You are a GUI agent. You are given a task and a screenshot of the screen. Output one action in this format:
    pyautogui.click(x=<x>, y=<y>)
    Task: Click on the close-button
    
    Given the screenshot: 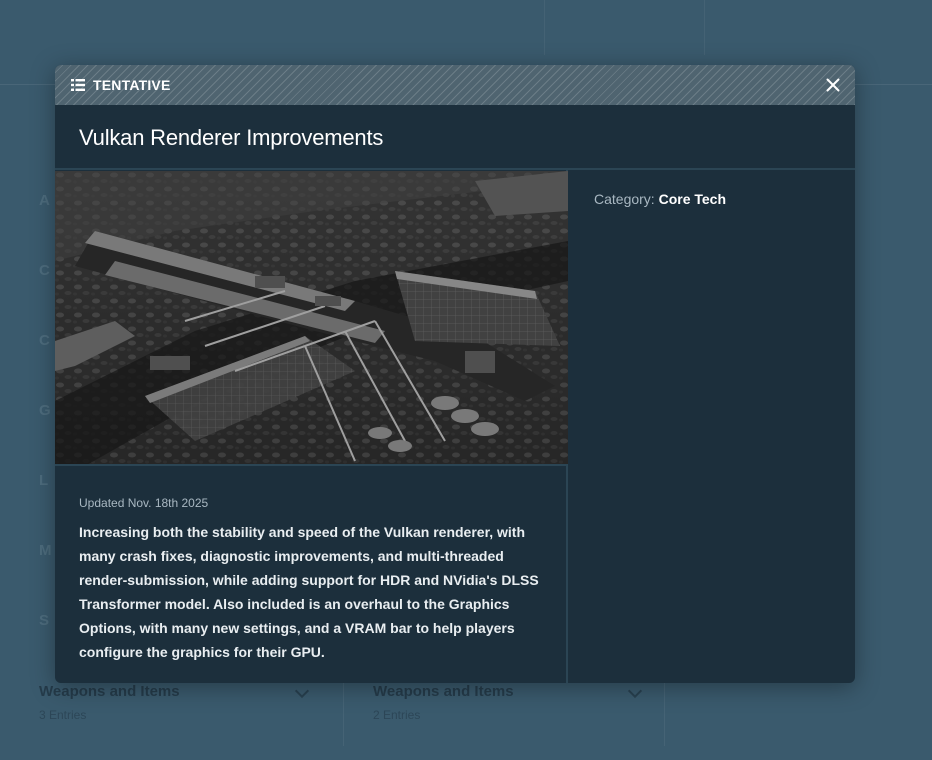 What is the action you would take?
    pyautogui.click(x=833, y=85)
    